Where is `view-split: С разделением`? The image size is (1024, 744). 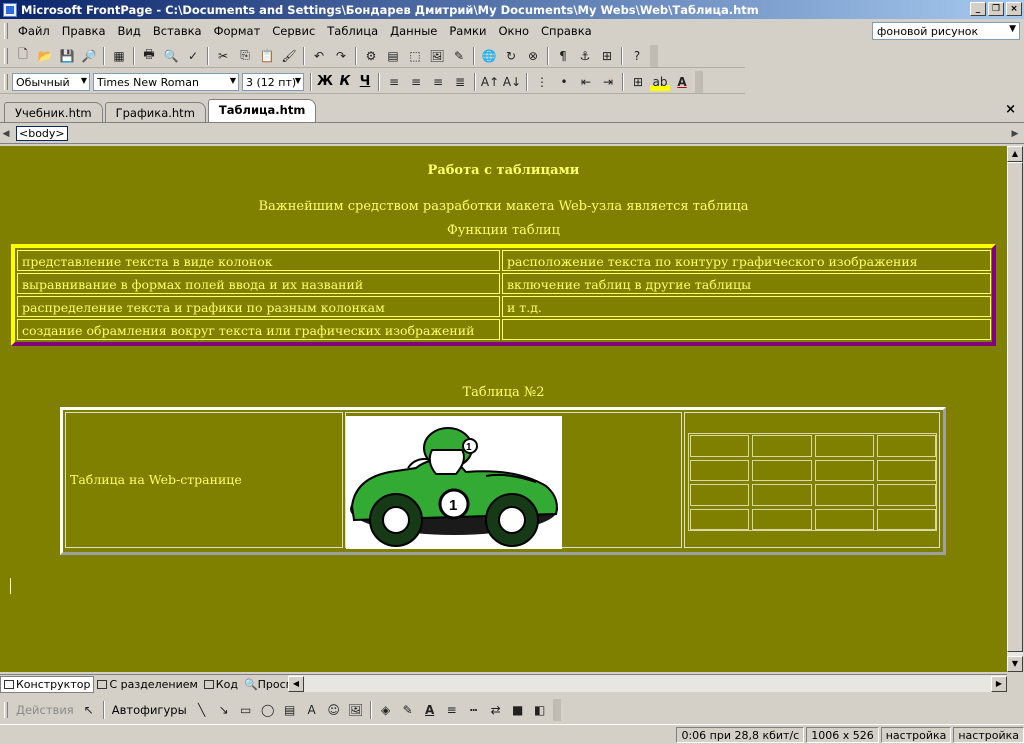
view-split: С разделением is located at coordinates (147, 684).